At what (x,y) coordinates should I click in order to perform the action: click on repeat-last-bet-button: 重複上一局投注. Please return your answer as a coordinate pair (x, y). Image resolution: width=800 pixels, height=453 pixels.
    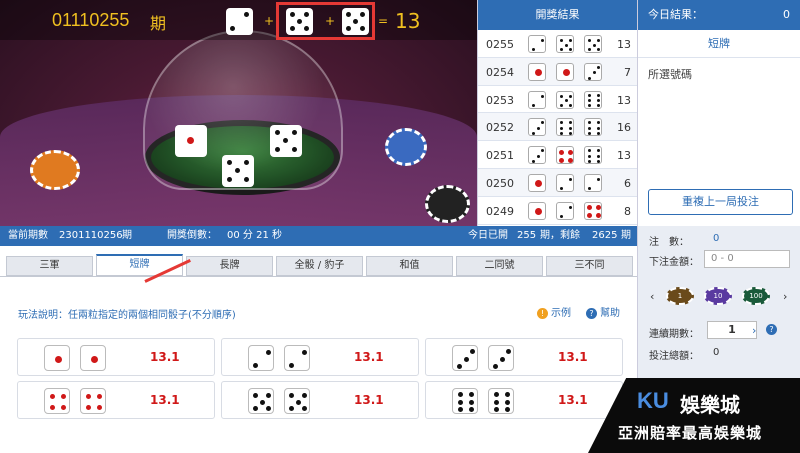
    Looking at the image, I should click on (720, 202).